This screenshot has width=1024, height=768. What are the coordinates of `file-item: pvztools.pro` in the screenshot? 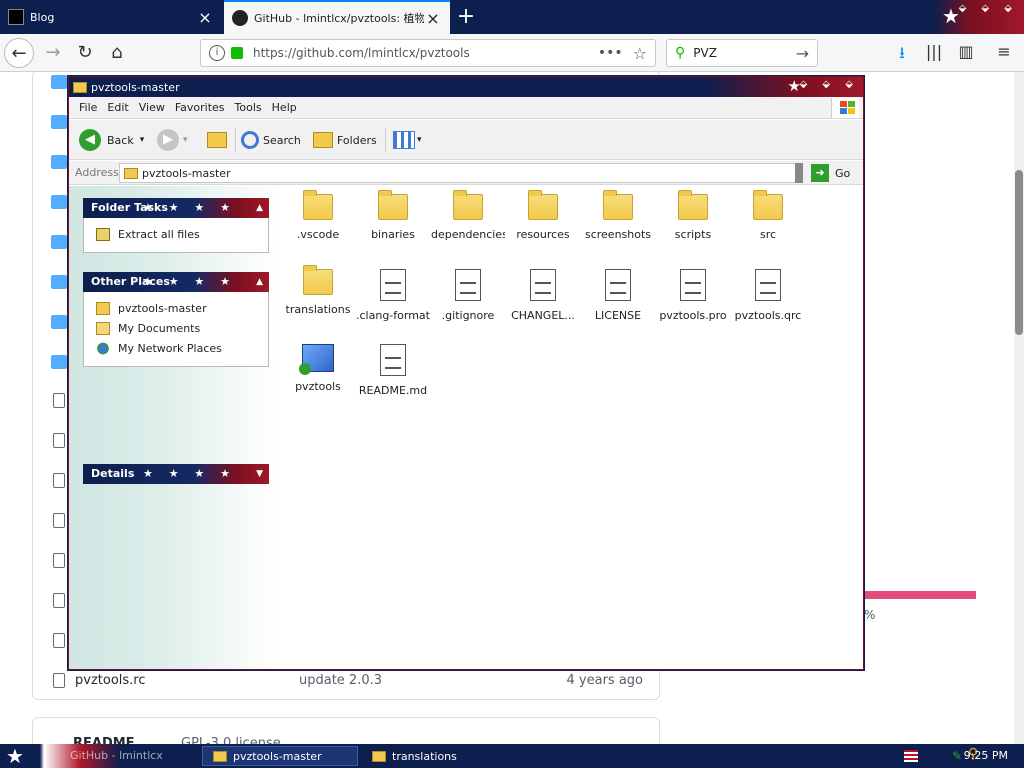 It's located at (693, 295).